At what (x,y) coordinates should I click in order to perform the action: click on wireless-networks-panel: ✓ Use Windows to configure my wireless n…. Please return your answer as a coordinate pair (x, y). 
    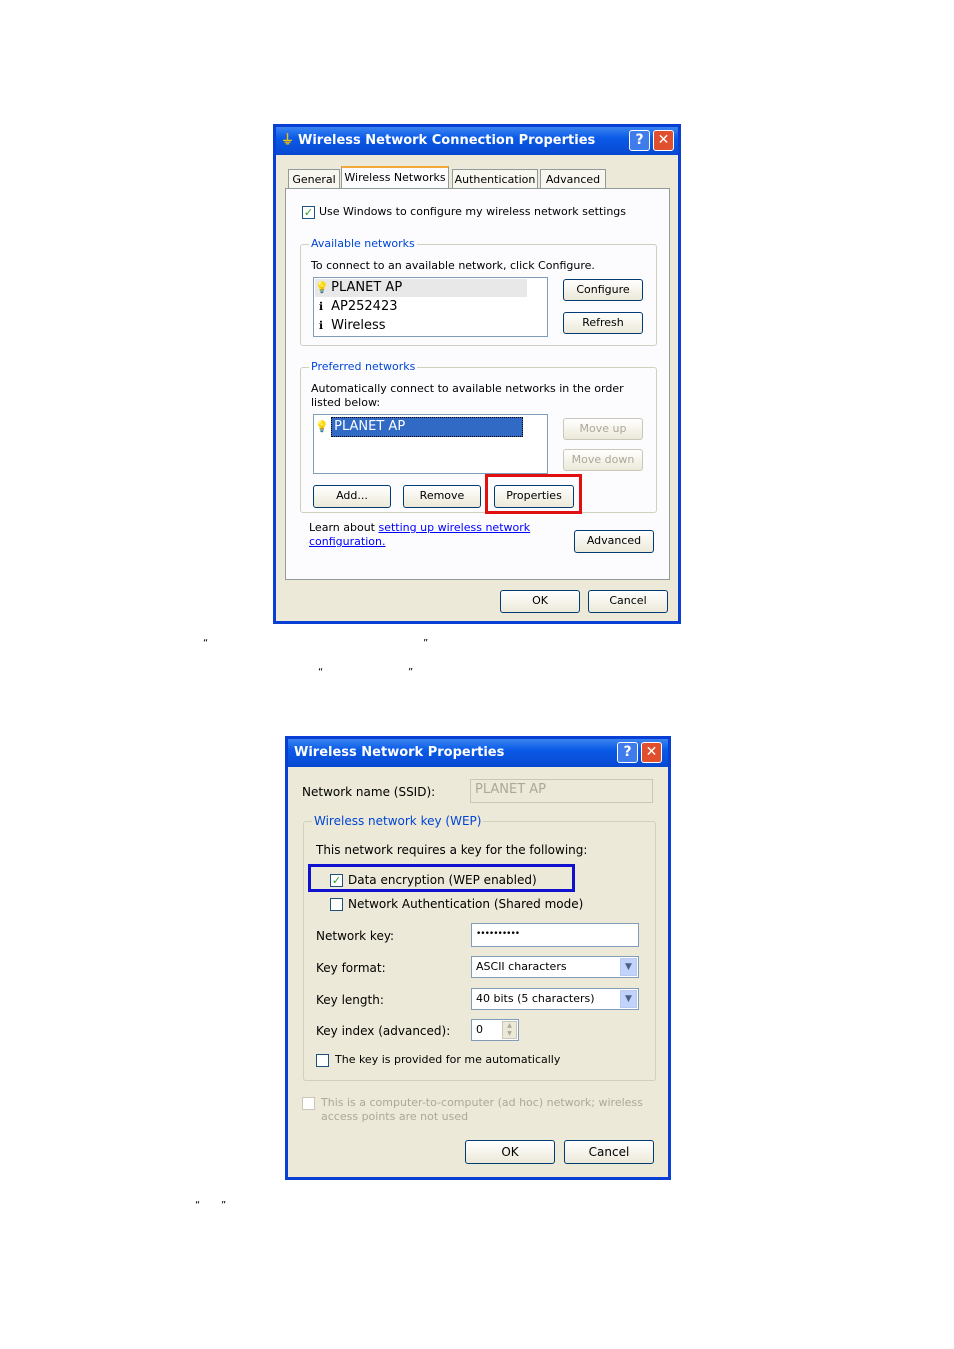
    Looking at the image, I should click on (477, 384).